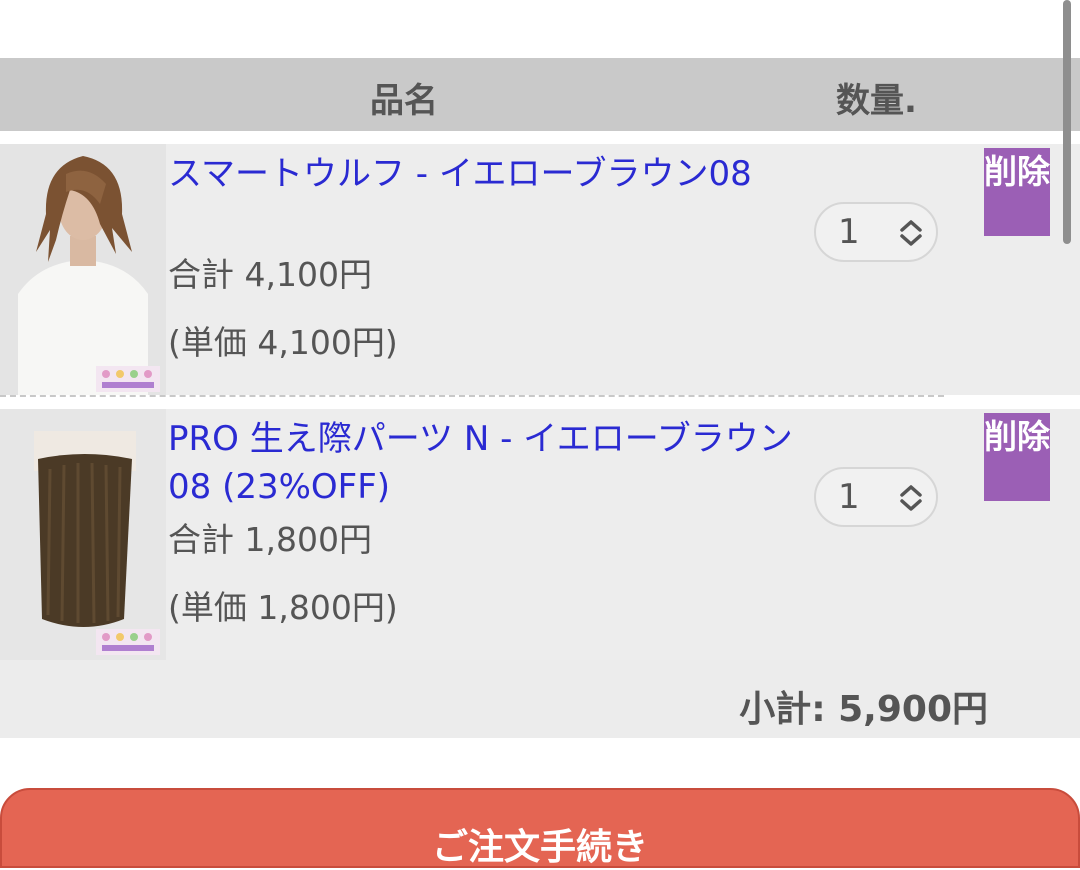  Describe the element at coordinates (270, 539) in the screenshot. I see `item-total: 合計 1,800円` at that location.